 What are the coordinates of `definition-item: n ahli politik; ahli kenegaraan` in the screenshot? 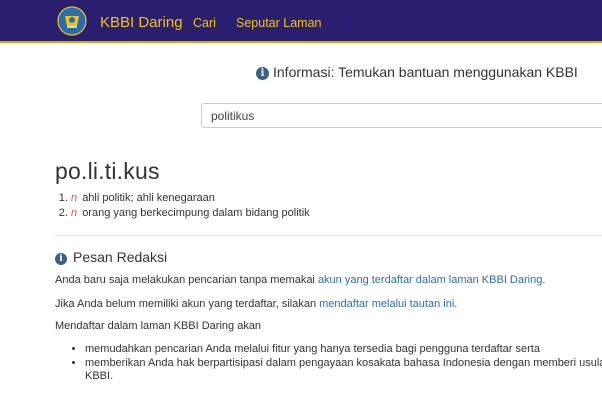 It's located at (190, 198).